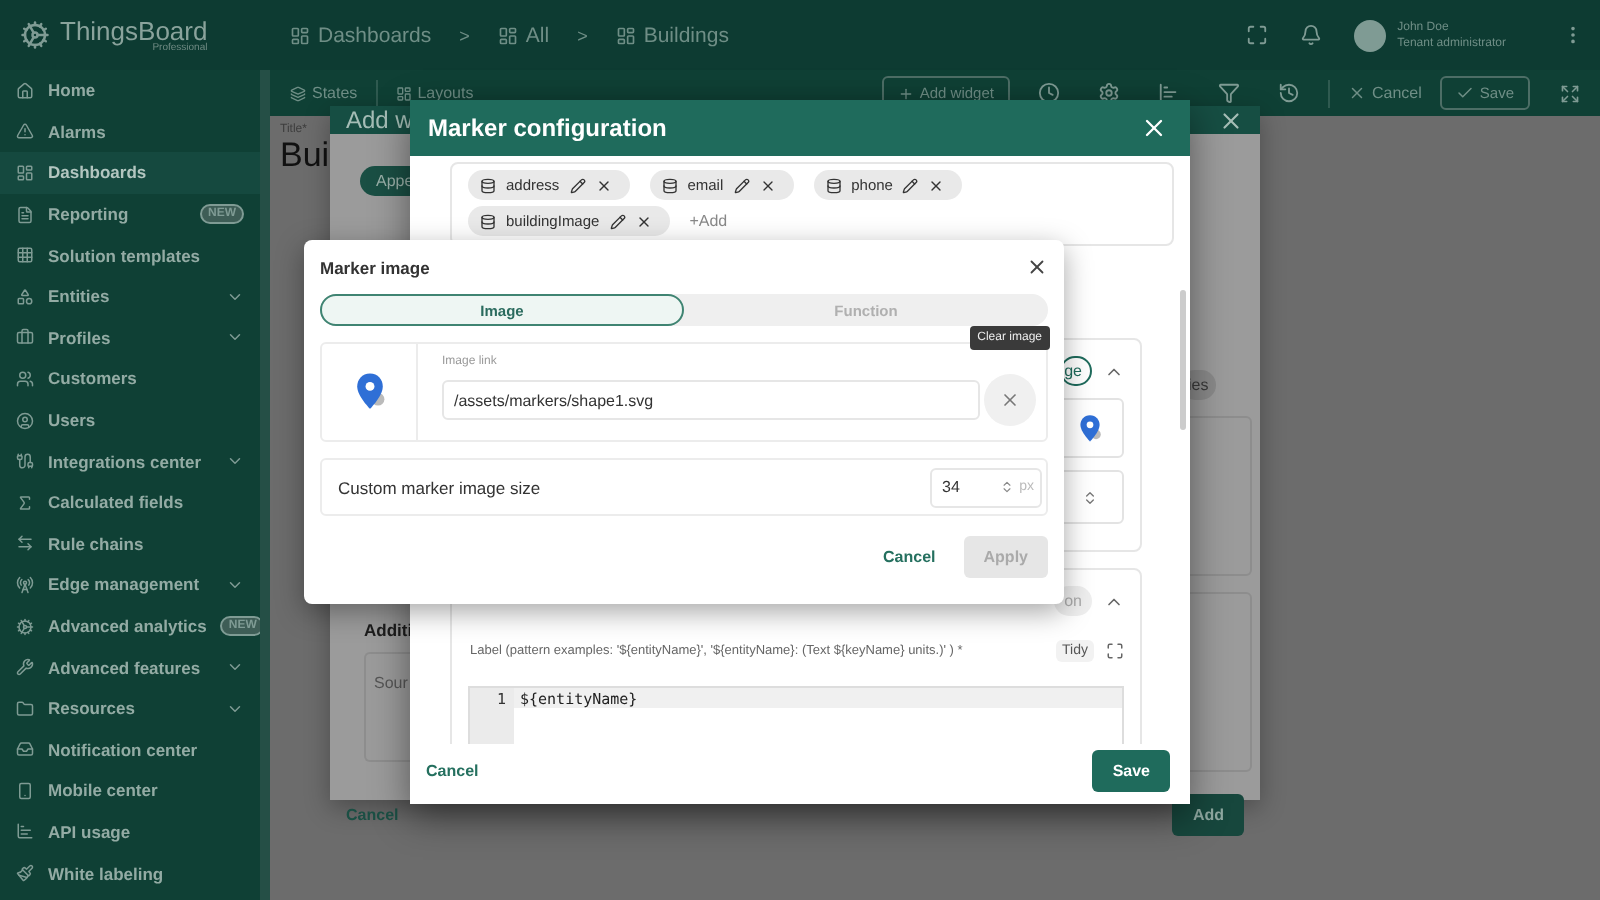 This screenshot has width=1600, height=900. What do you see at coordinates (672, 35) in the screenshot?
I see `breadcrumb-link: Buildings` at bounding box center [672, 35].